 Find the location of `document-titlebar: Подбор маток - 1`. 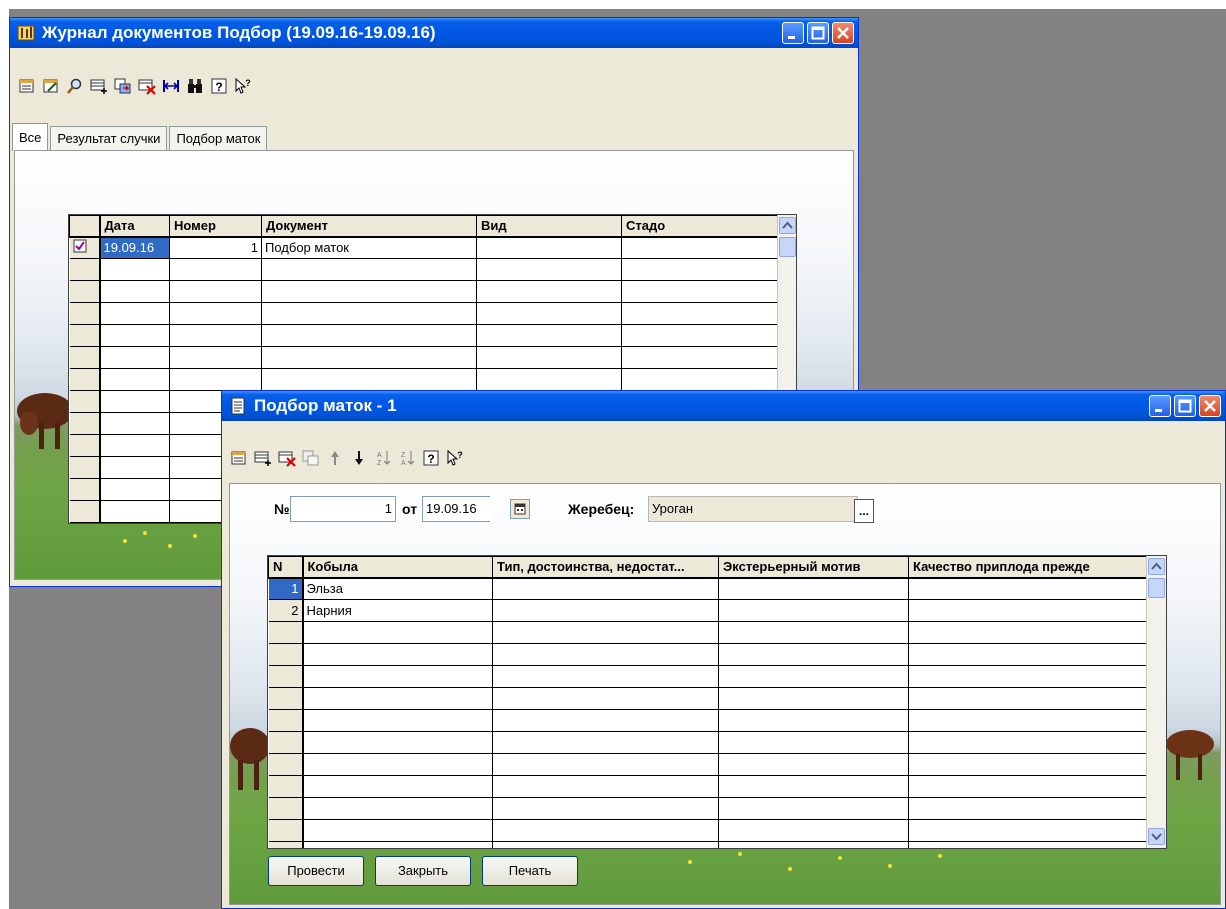

document-titlebar: Подбор маток - 1 is located at coordinates (723, 406).